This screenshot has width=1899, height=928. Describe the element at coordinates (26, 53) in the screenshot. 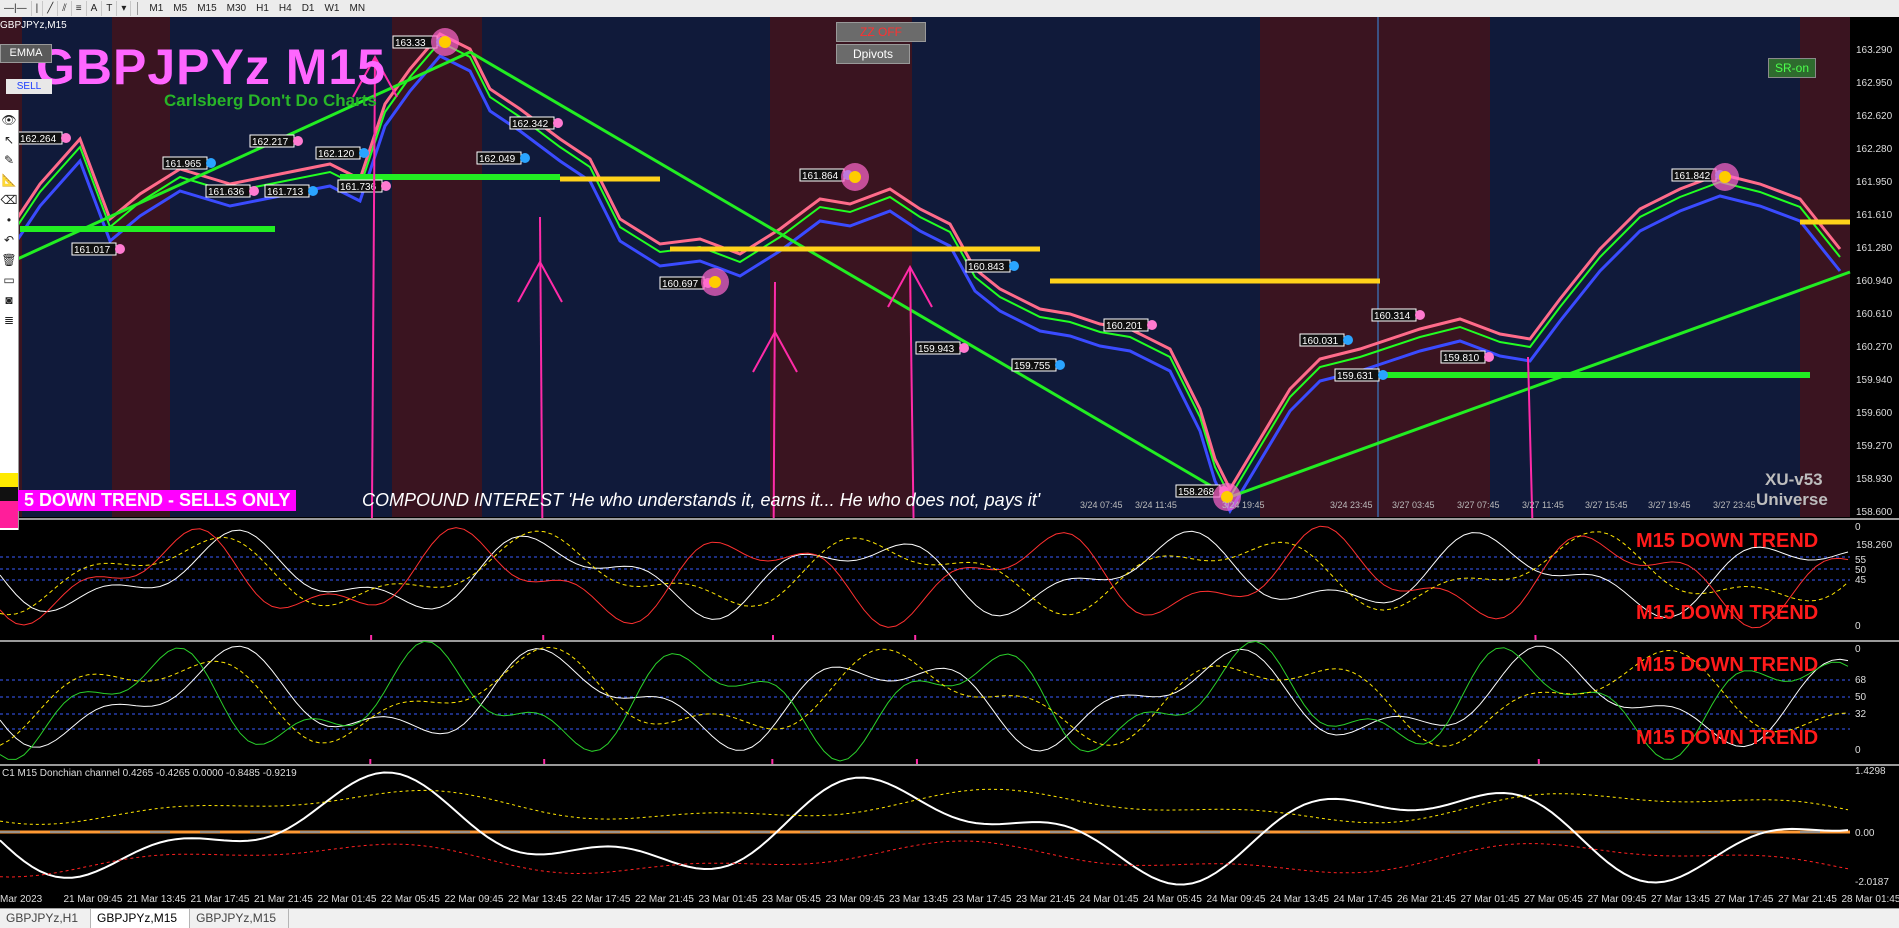

I see `emma-button: EMMA` at that location.